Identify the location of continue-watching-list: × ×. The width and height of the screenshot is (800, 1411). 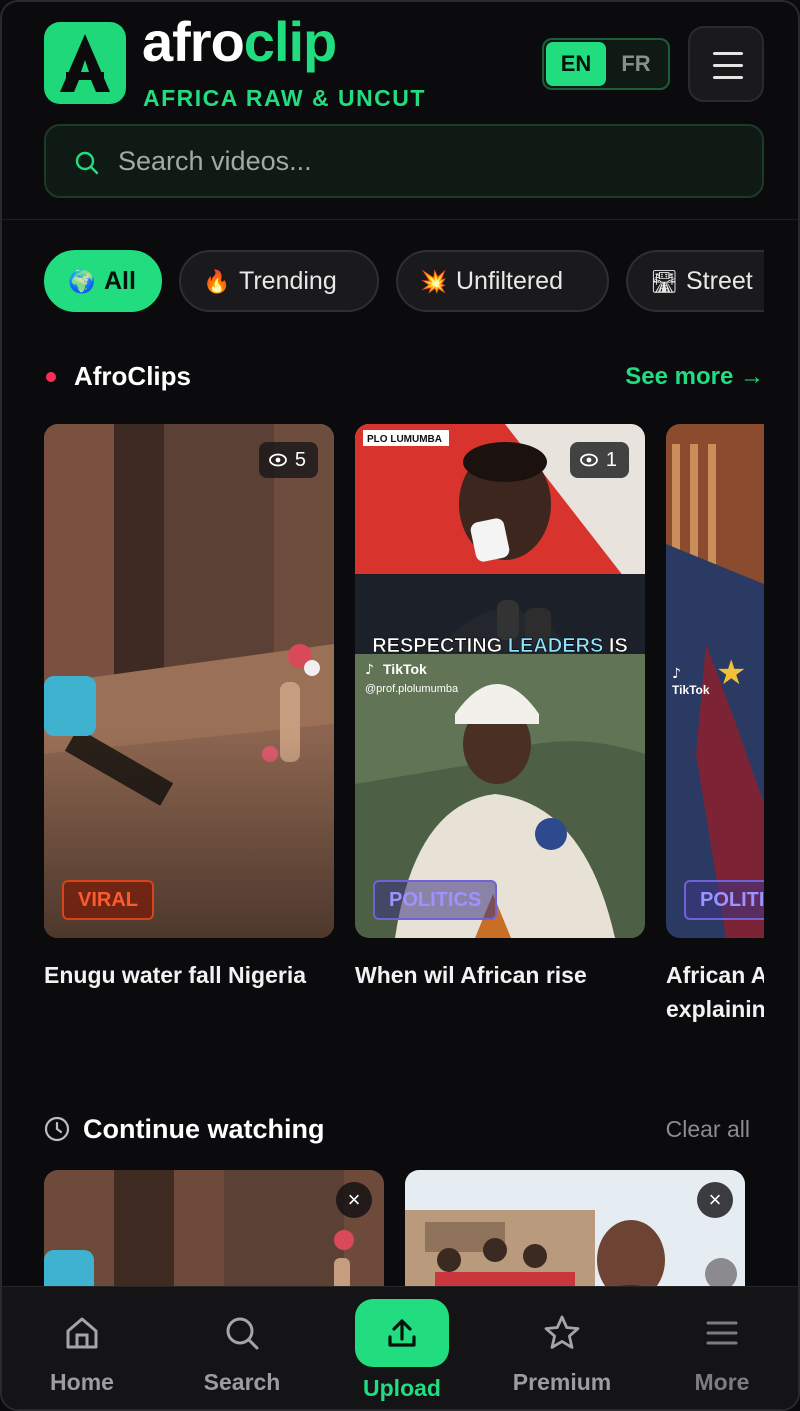
(404, 1230).